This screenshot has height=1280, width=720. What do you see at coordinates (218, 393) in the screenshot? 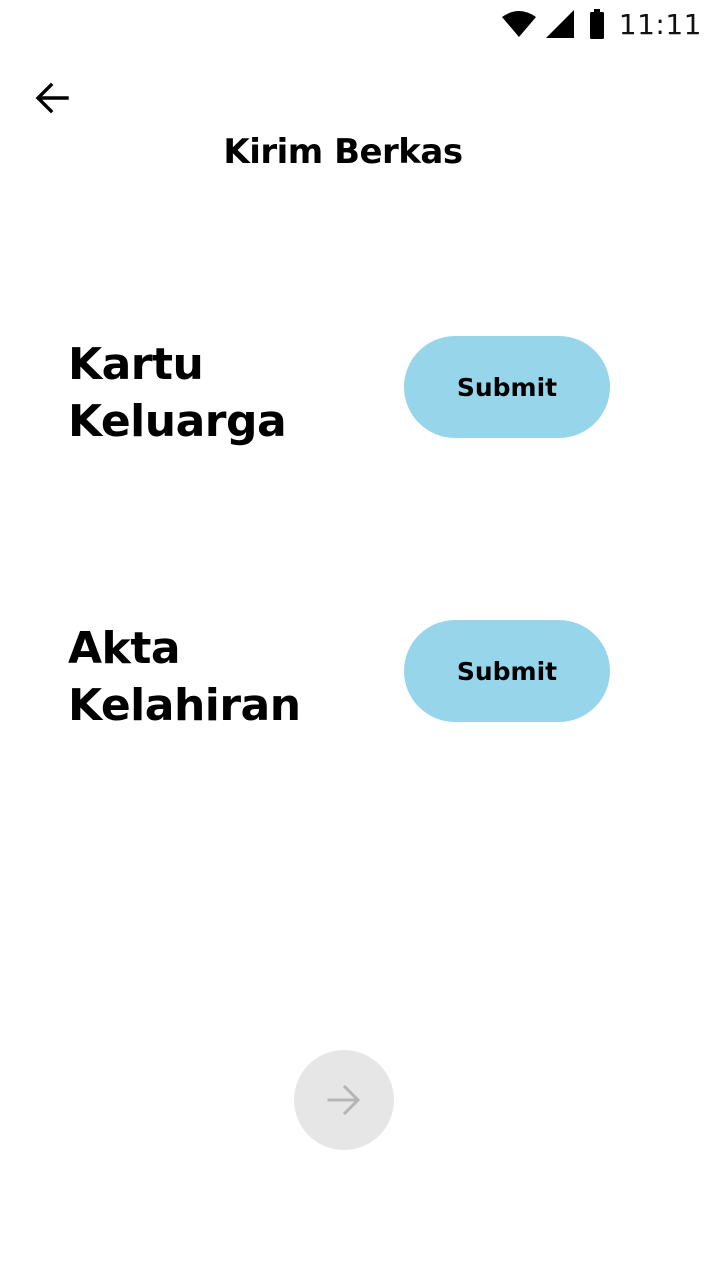
I see `document-label: Kartu Keluarga` at bounding box center [218, 393].